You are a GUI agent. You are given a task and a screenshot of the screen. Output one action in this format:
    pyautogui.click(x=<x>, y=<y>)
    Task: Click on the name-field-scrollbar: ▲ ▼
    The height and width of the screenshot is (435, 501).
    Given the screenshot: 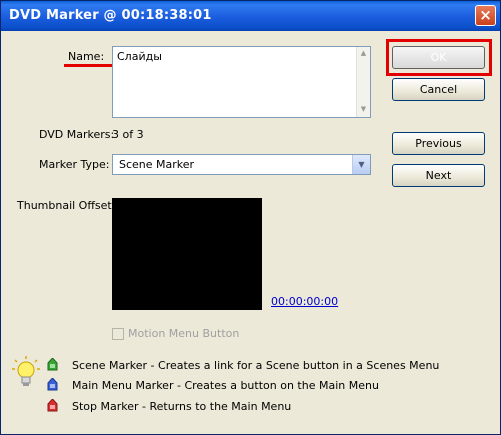 What is the action you would take?
    pyautogui.click(x=363, y=82)
    